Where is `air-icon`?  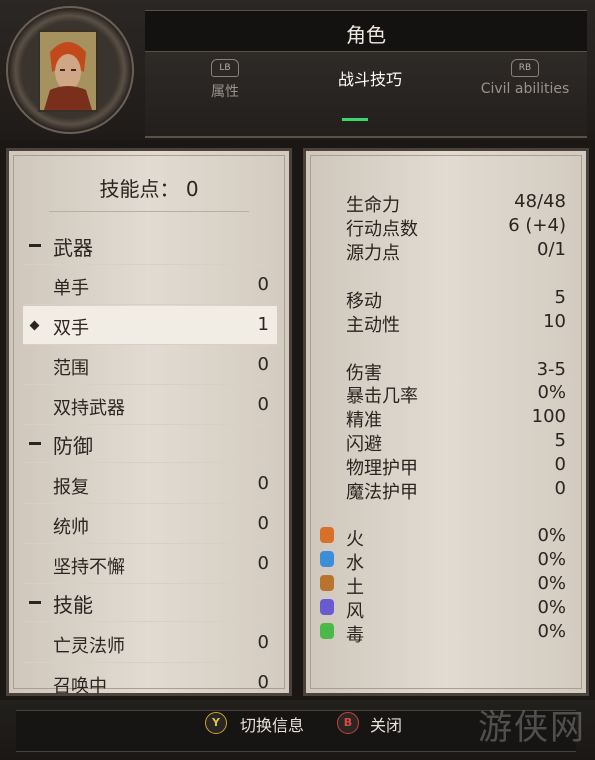
air-icon is located at coordinates (327, 607).